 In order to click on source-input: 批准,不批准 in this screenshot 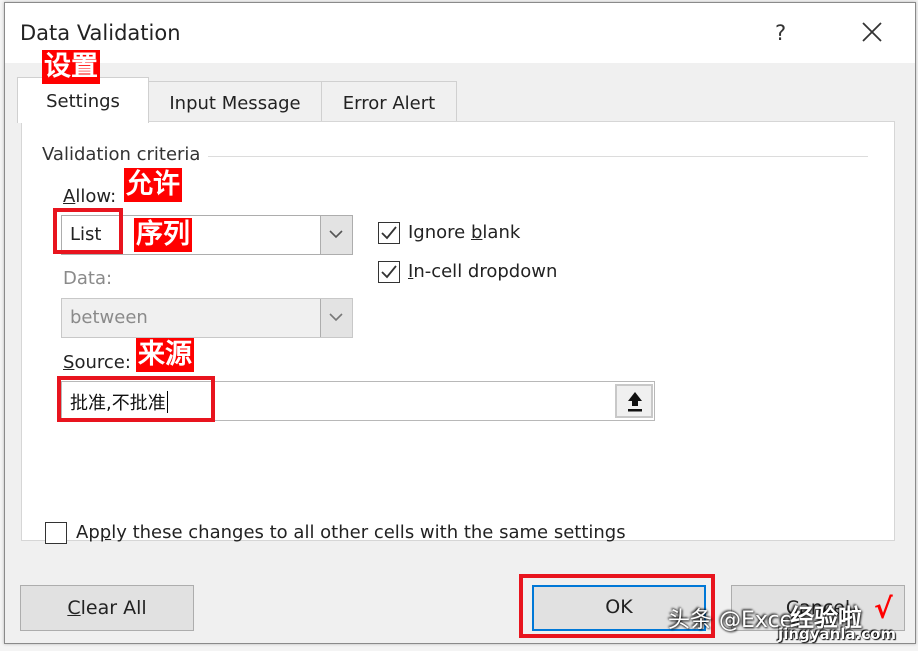, I will do `click(358, 401)`.